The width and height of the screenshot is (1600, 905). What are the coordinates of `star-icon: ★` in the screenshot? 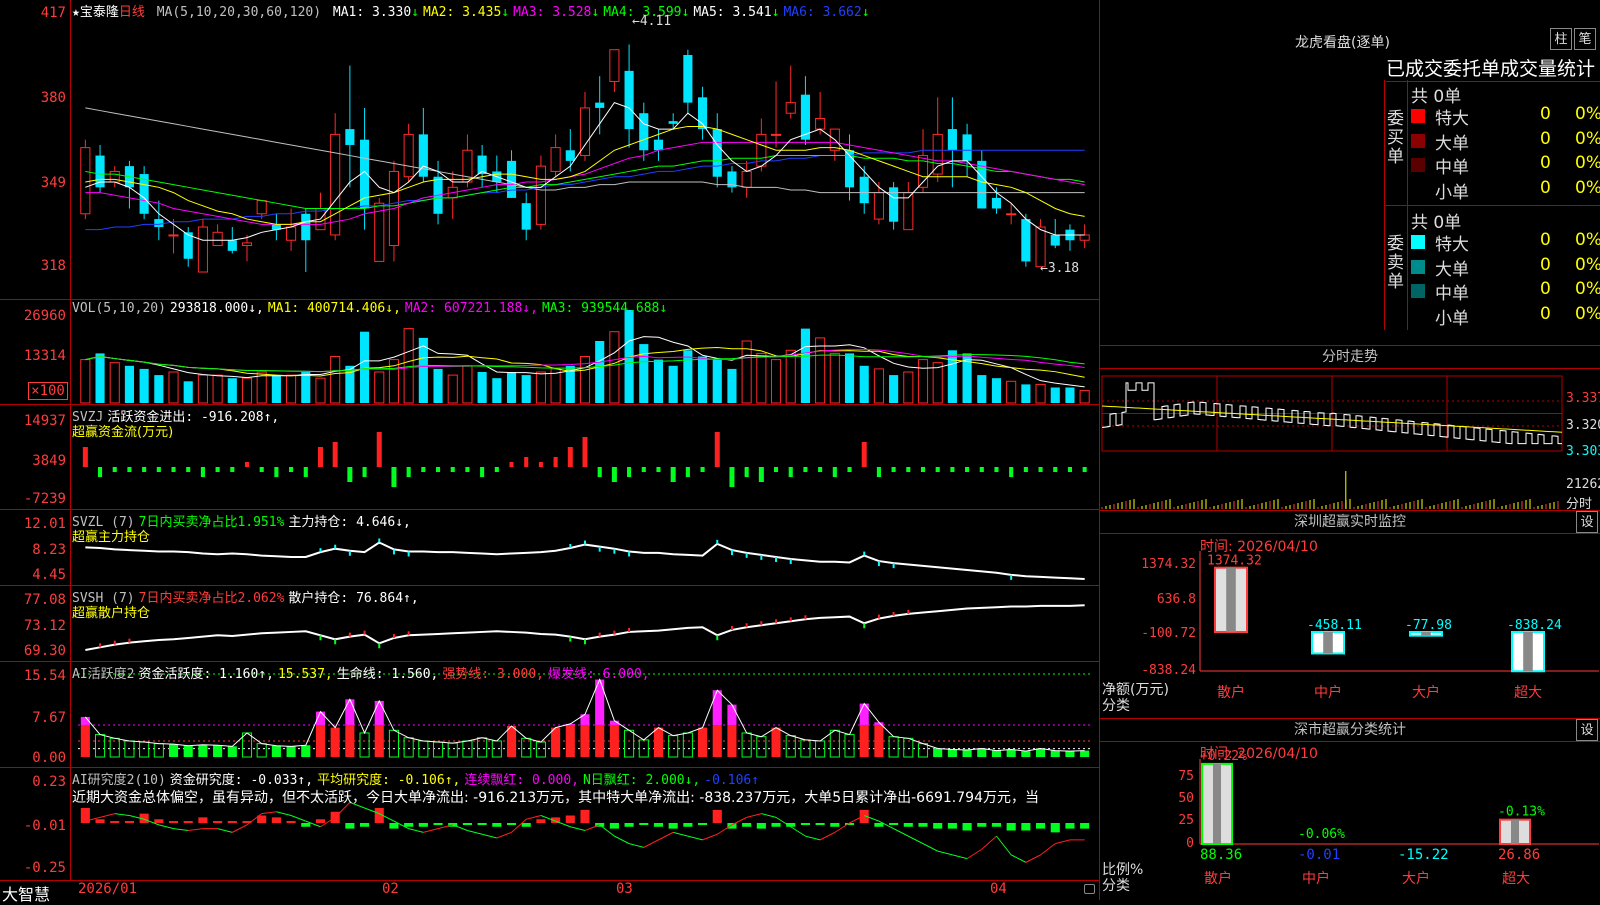 It's located at (76, 12).